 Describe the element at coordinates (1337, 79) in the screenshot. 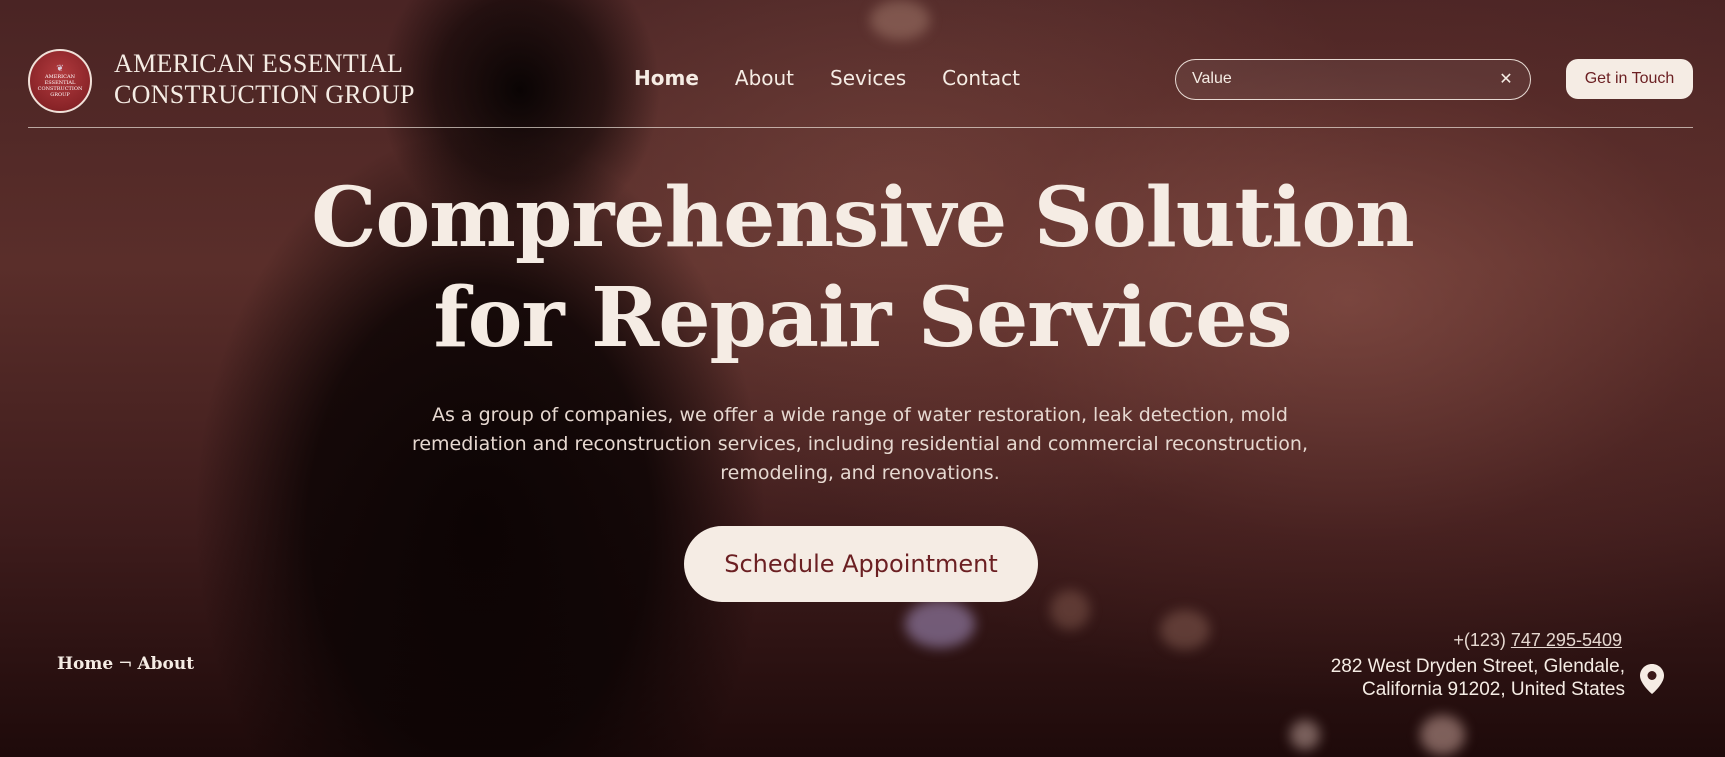

I see `search-input` at that location.